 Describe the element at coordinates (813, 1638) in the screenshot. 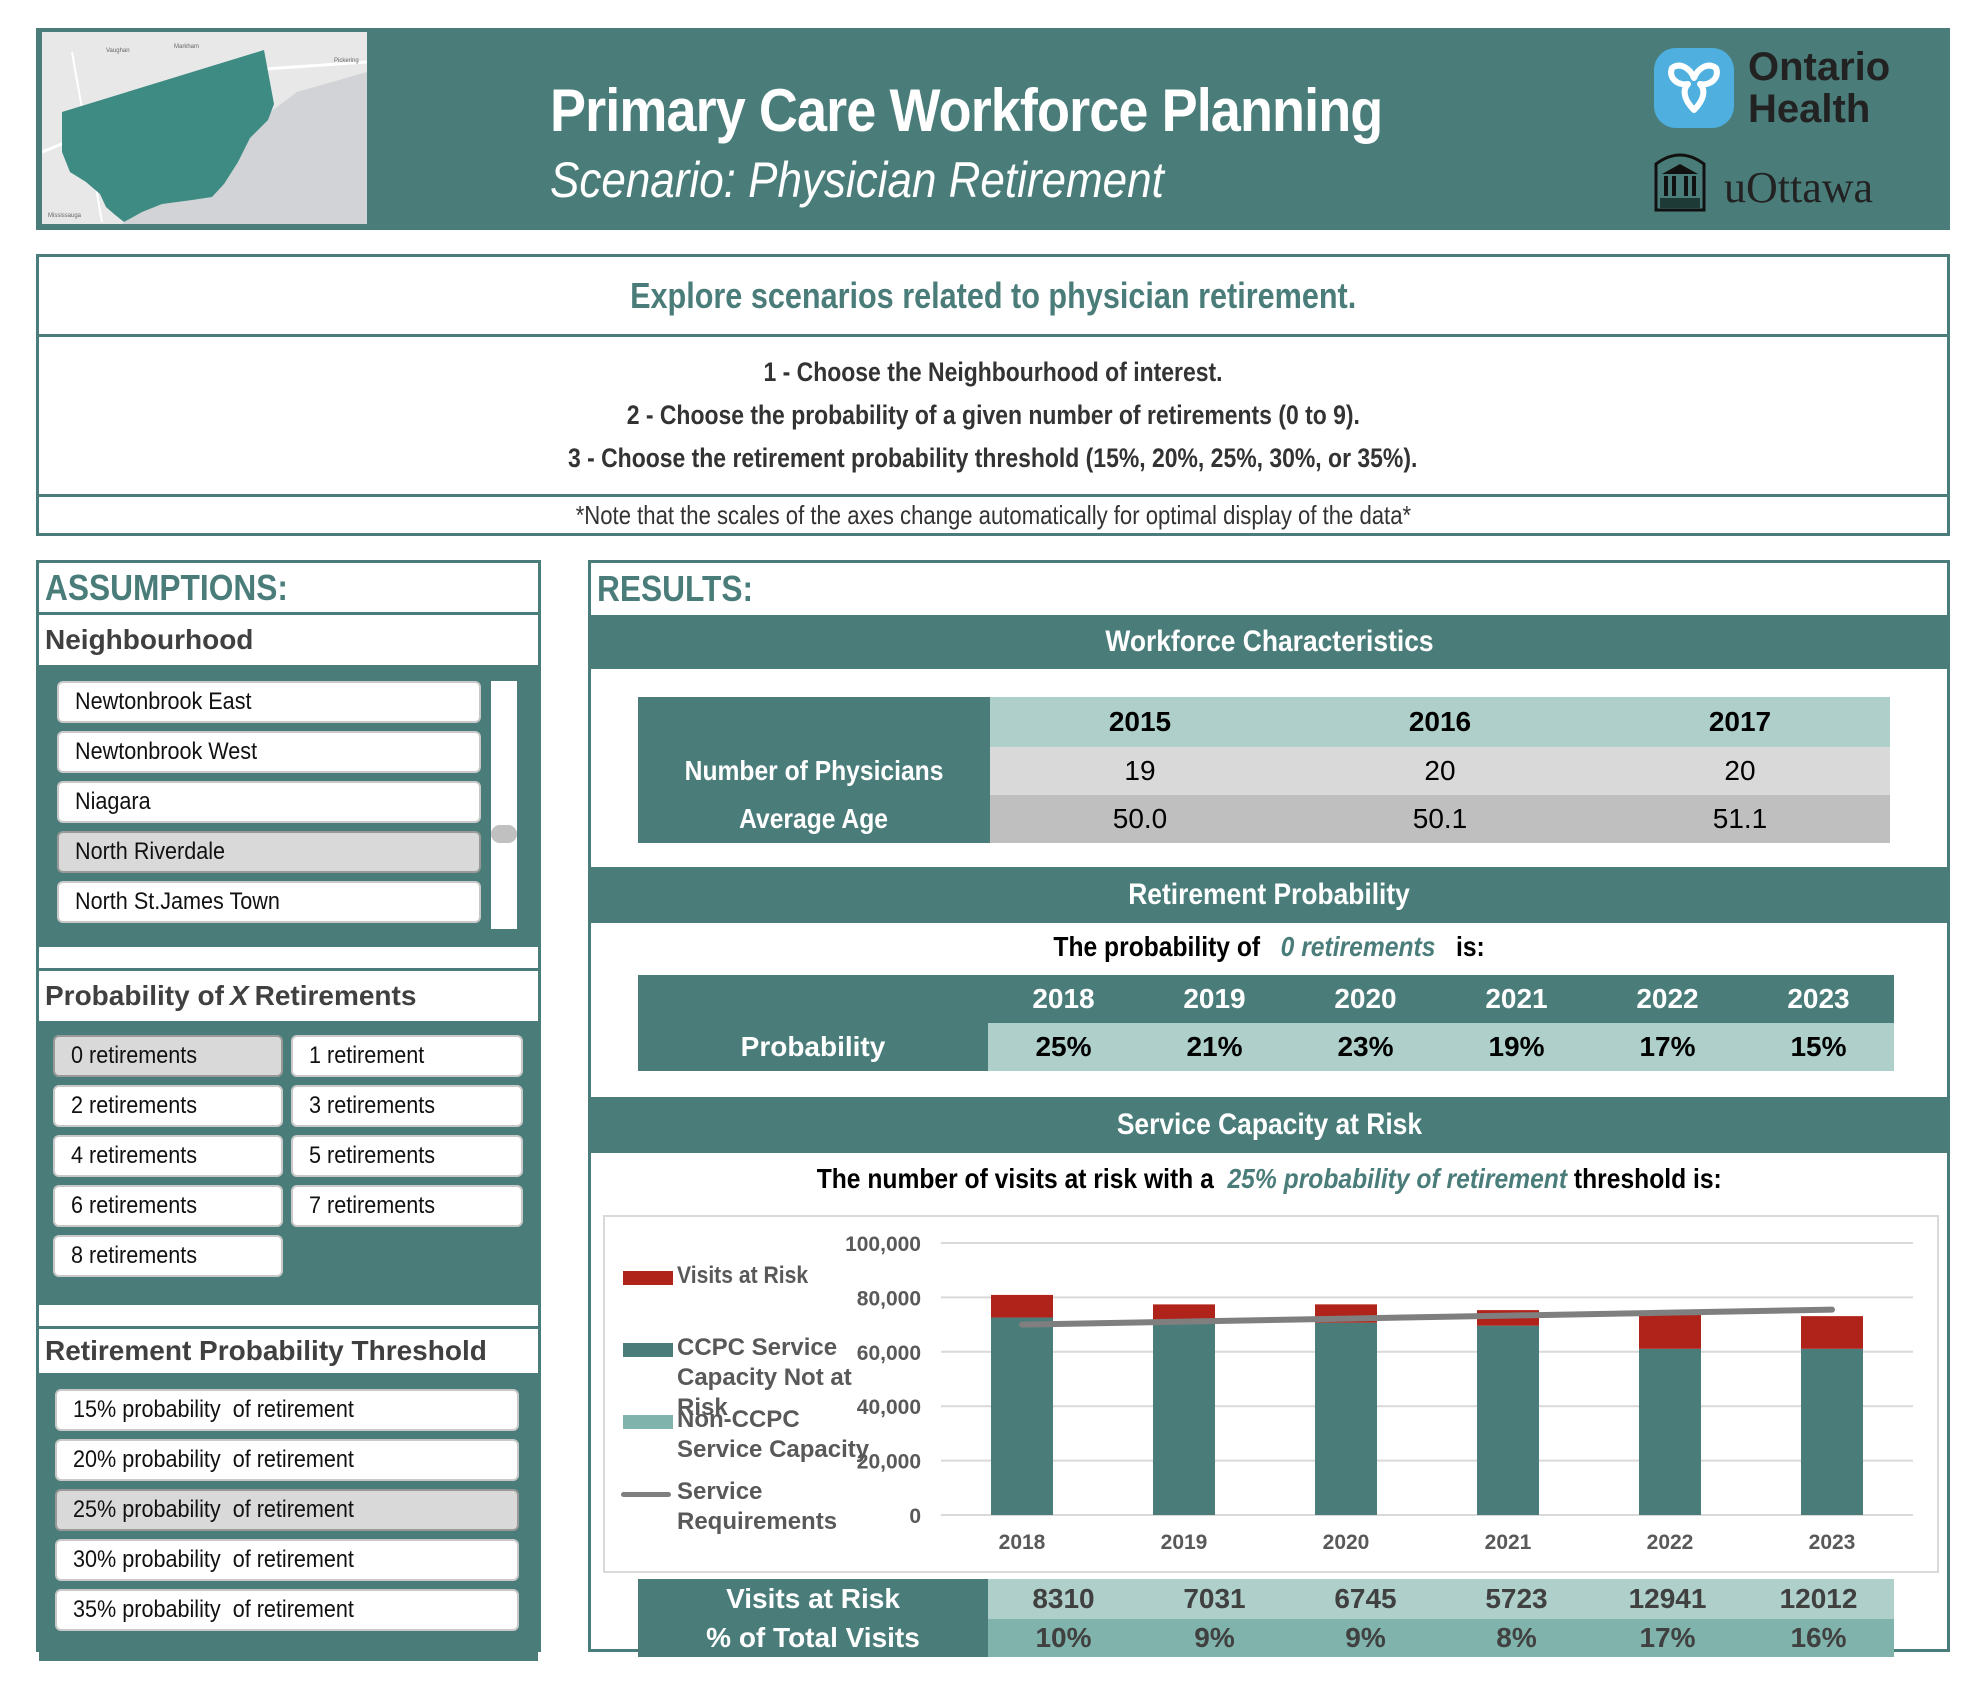

I see `pct-row-label: % of Total Visits` at that location.